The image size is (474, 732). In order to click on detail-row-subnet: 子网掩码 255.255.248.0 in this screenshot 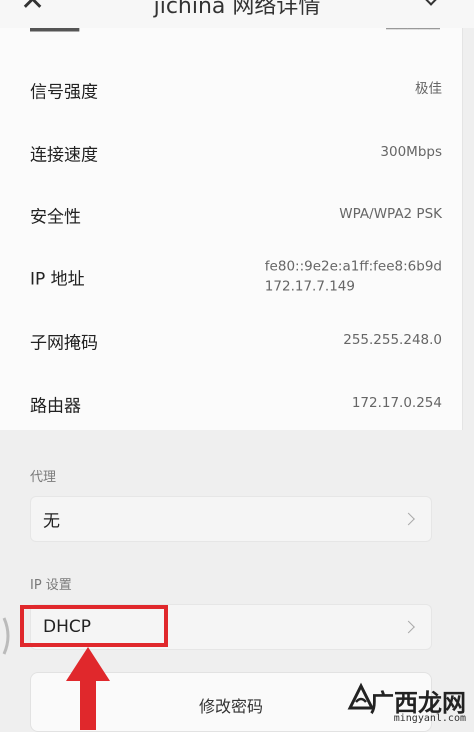, I will do `click(236, 341)`.